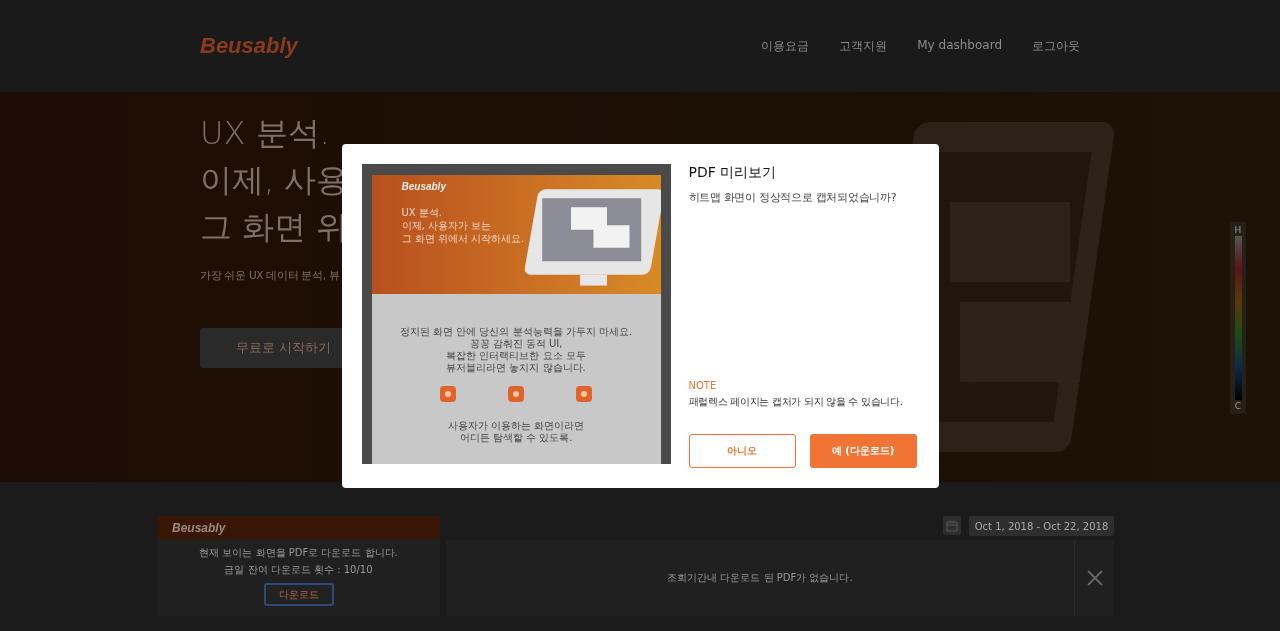  I want to click on logo: Beusably, so click(199, 527).